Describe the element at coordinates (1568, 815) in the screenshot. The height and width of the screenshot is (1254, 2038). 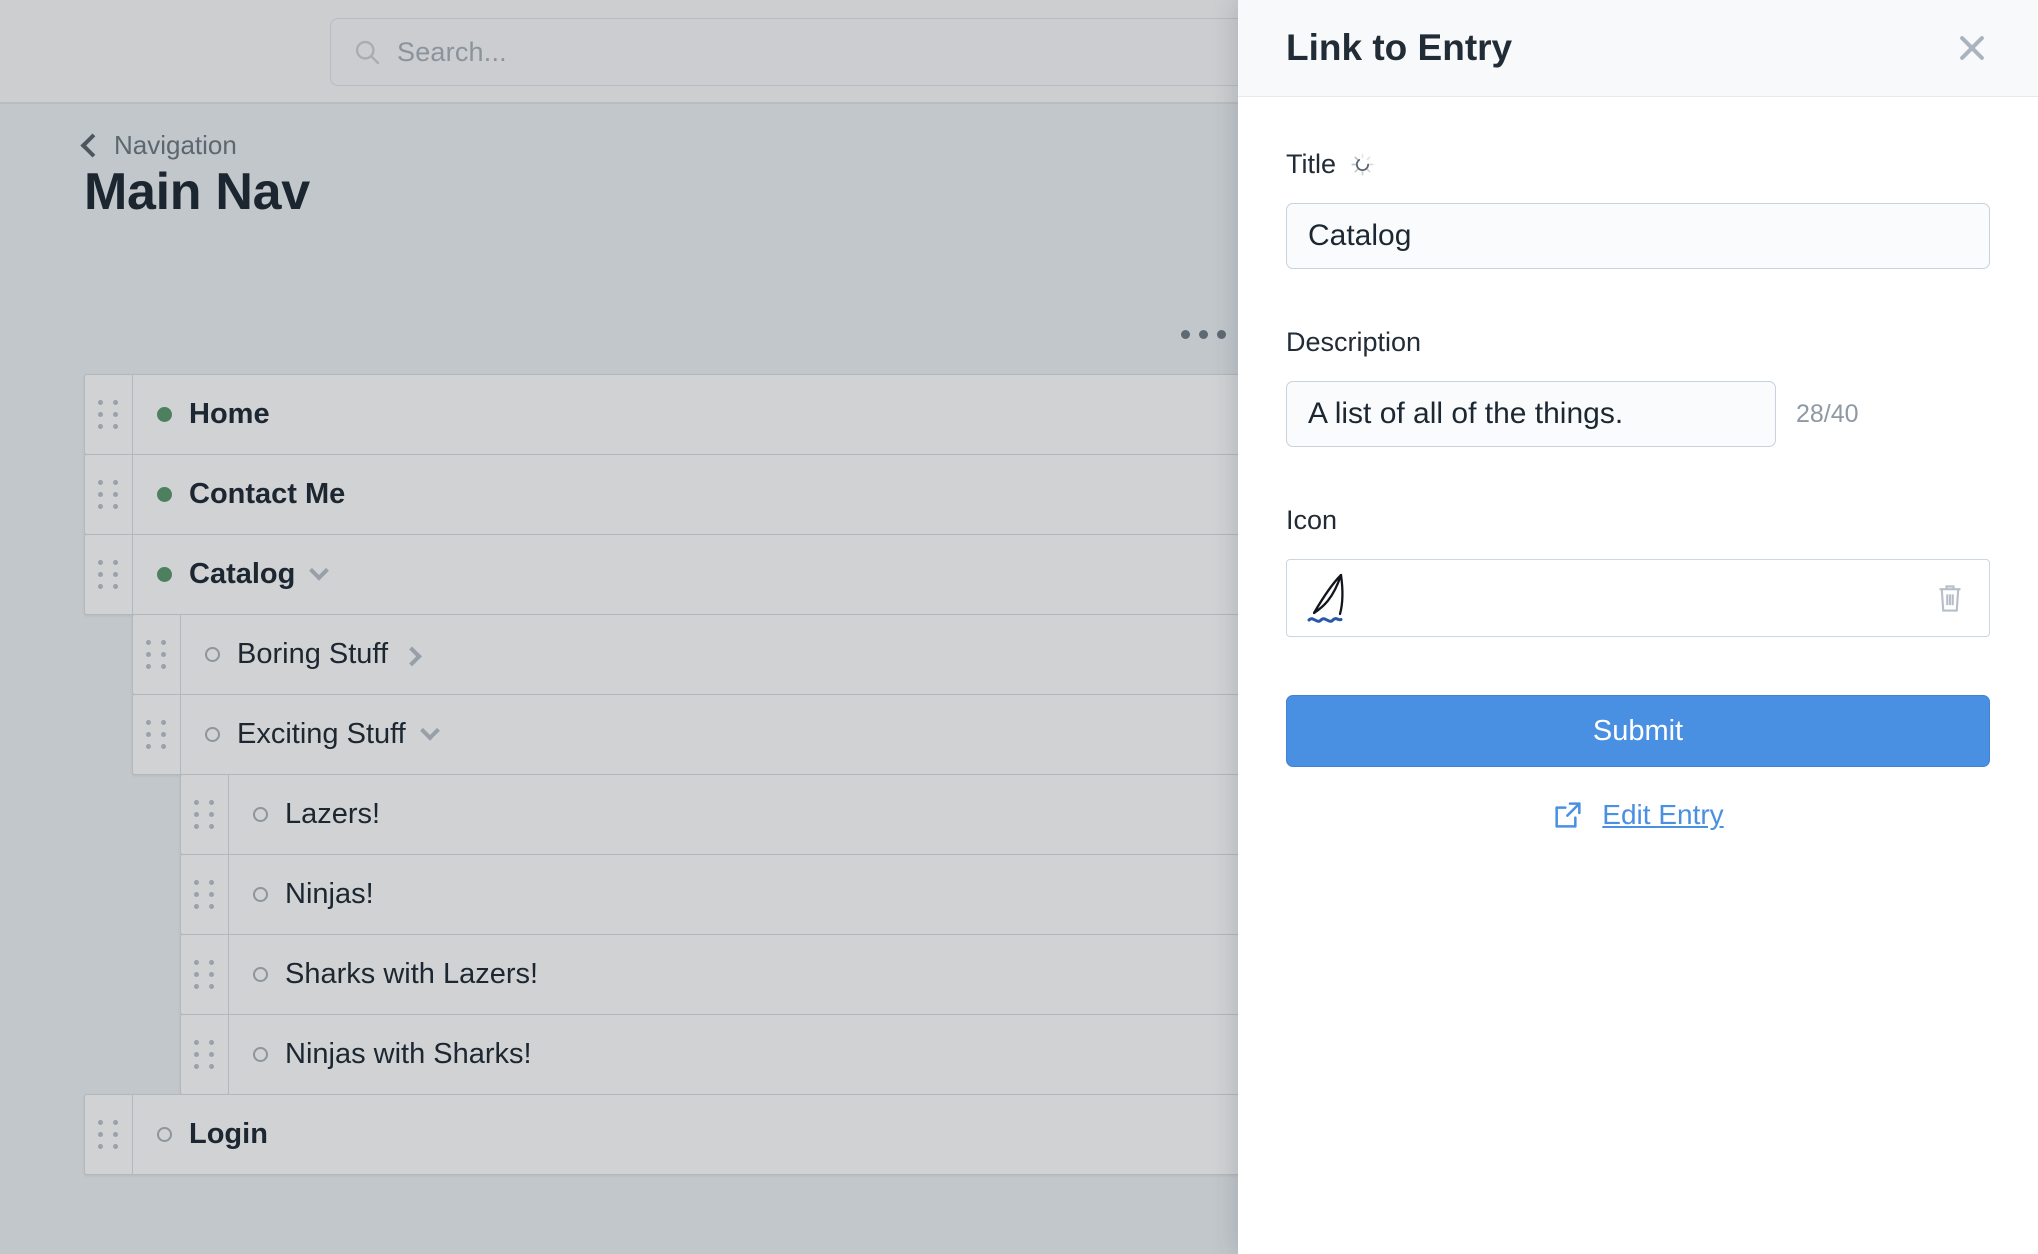
I see `external-link-icon` at that location.